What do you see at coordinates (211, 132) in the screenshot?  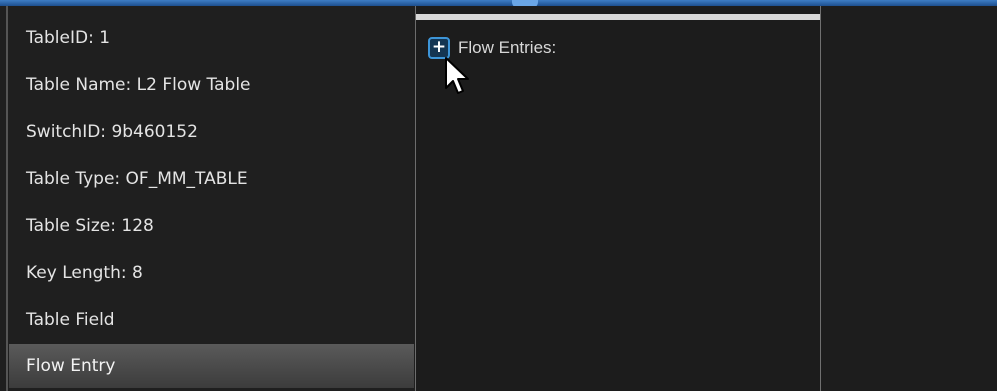 I see `property-switch-id: SwitchID: 9b460152` at bounding box center [211, 132].